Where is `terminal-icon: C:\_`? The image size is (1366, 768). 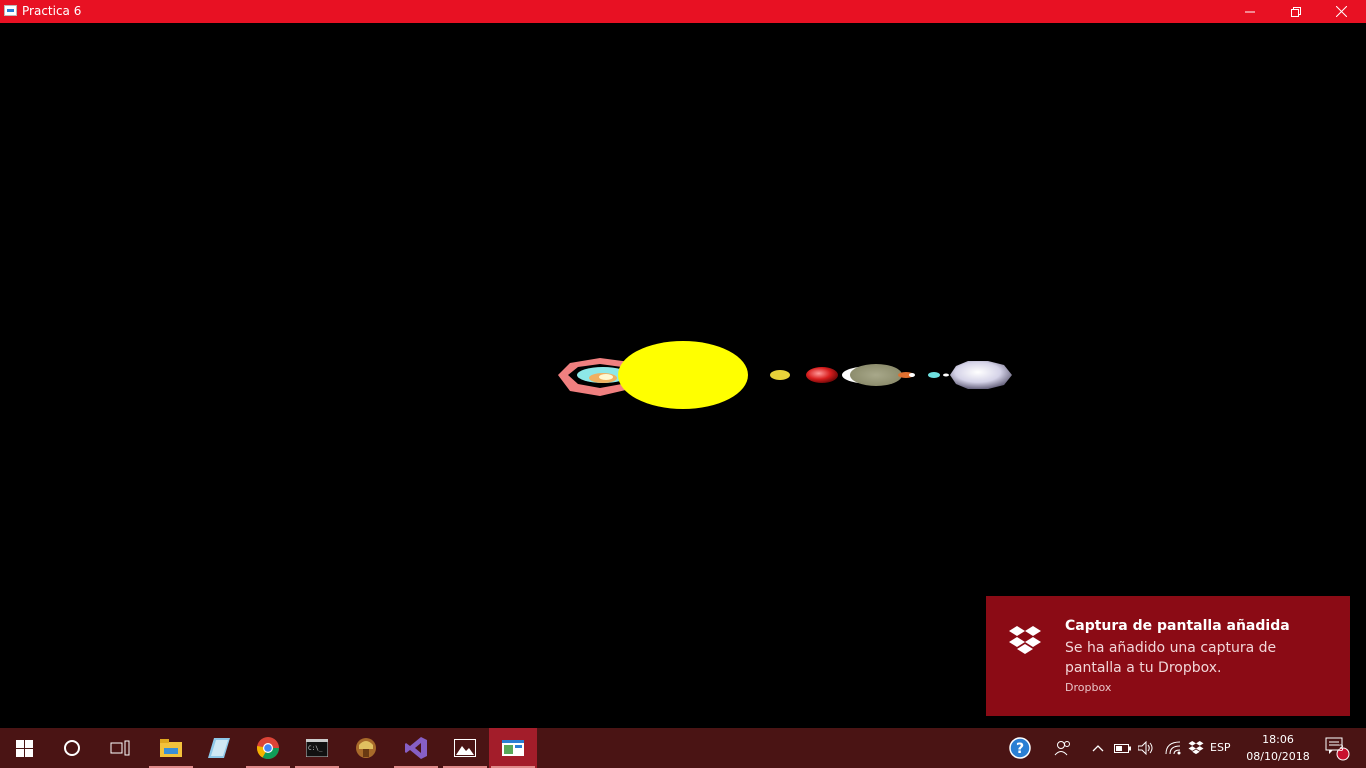
terminal-icon: C:\_ is located at coordinates (317, 748).